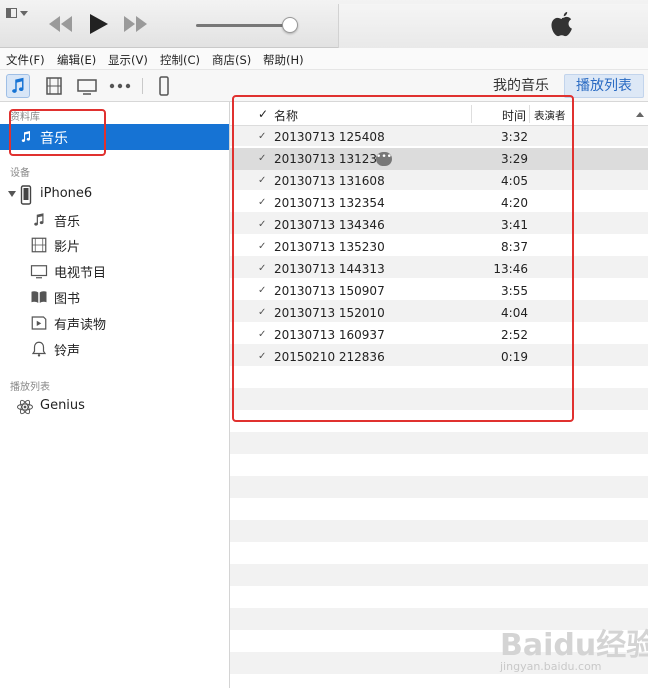  Describe the element at coordinates (120, 245) in the screenshot. I see `sidebar-item-device-movies: 影片` at that location.